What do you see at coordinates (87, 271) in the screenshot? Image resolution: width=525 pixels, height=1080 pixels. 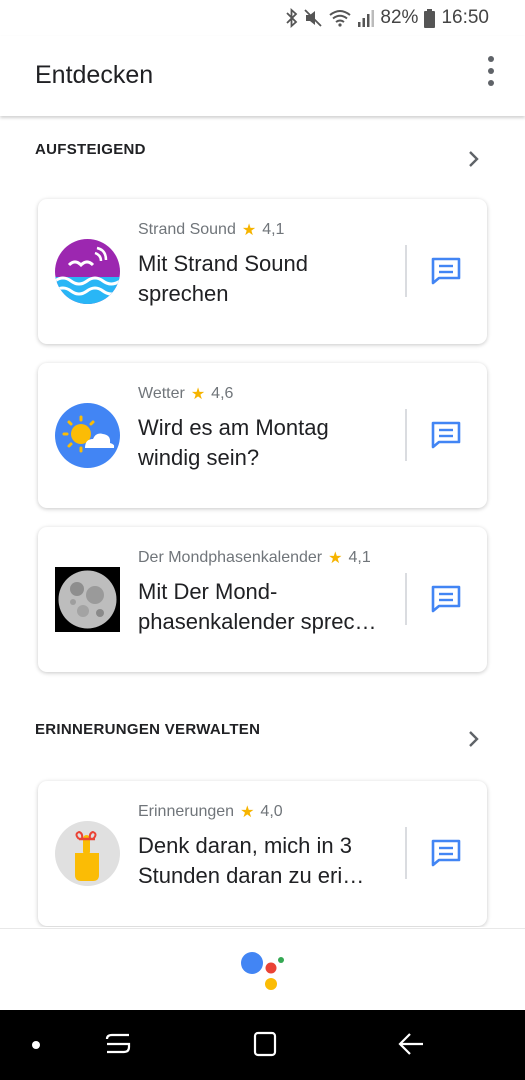 I see `strand-sound-icon` at bounding box center [87, 271].